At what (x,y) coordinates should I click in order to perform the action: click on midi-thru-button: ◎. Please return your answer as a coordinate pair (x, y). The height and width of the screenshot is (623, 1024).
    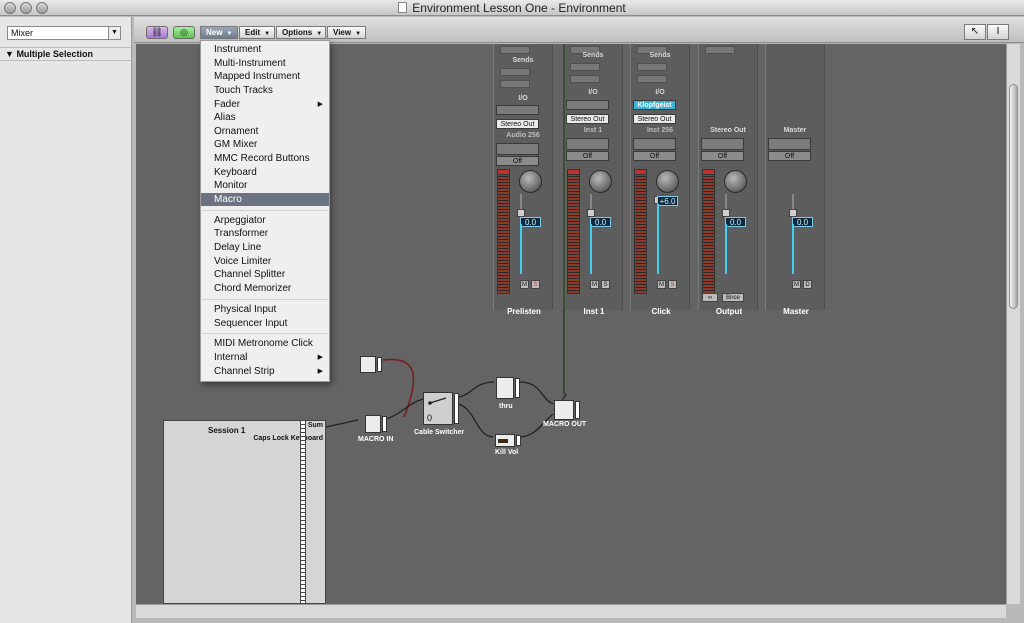
    Looking at the image, I should click on (184, 32).